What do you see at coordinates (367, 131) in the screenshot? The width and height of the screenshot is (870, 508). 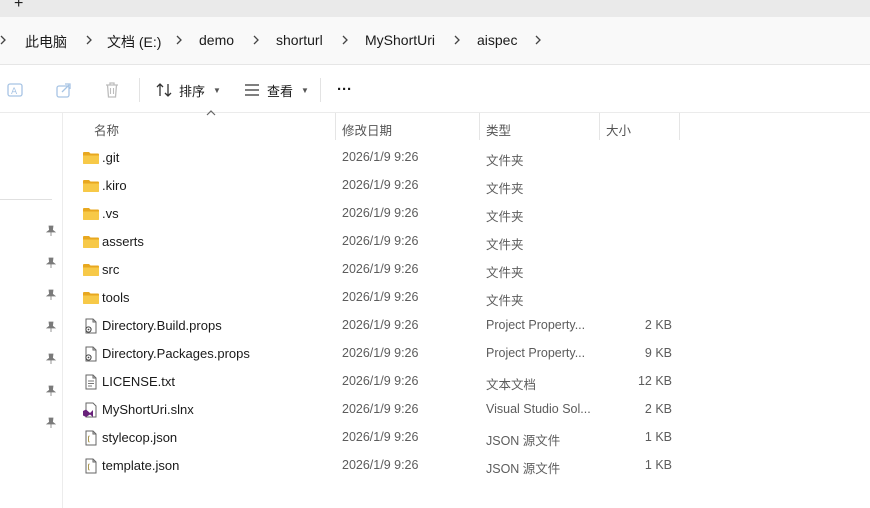 I see `column-header-modified-label: 修改日期` at bounding box center [367, 131].